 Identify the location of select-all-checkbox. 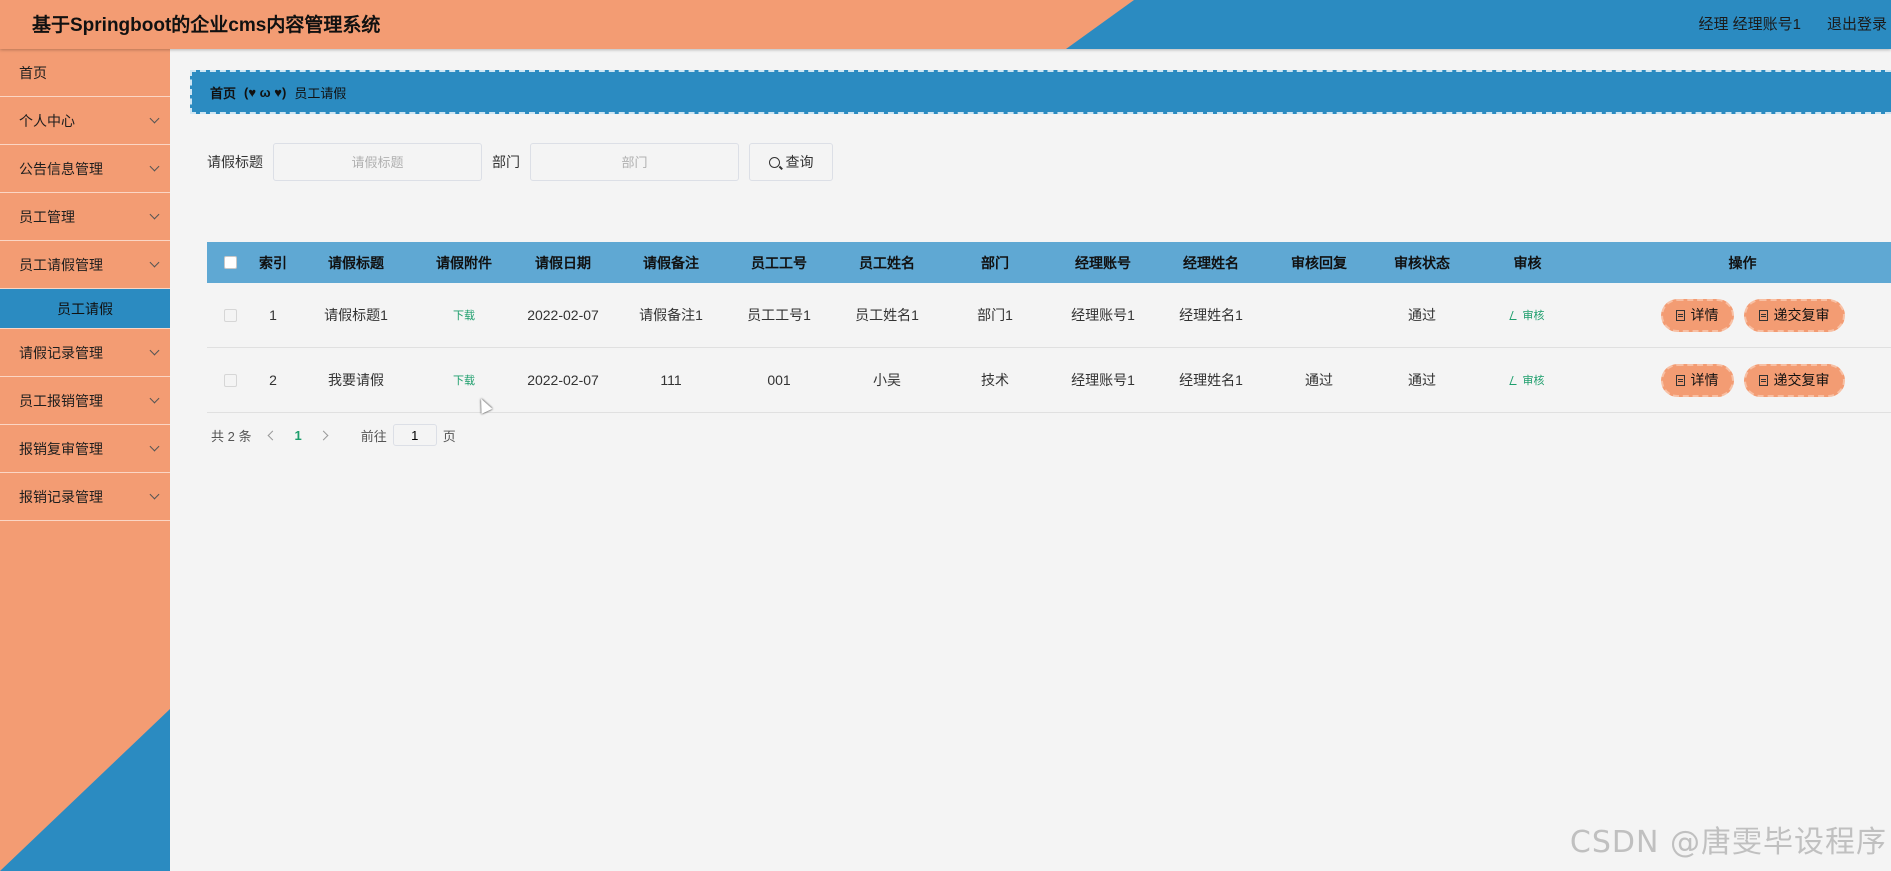
(230, 262).